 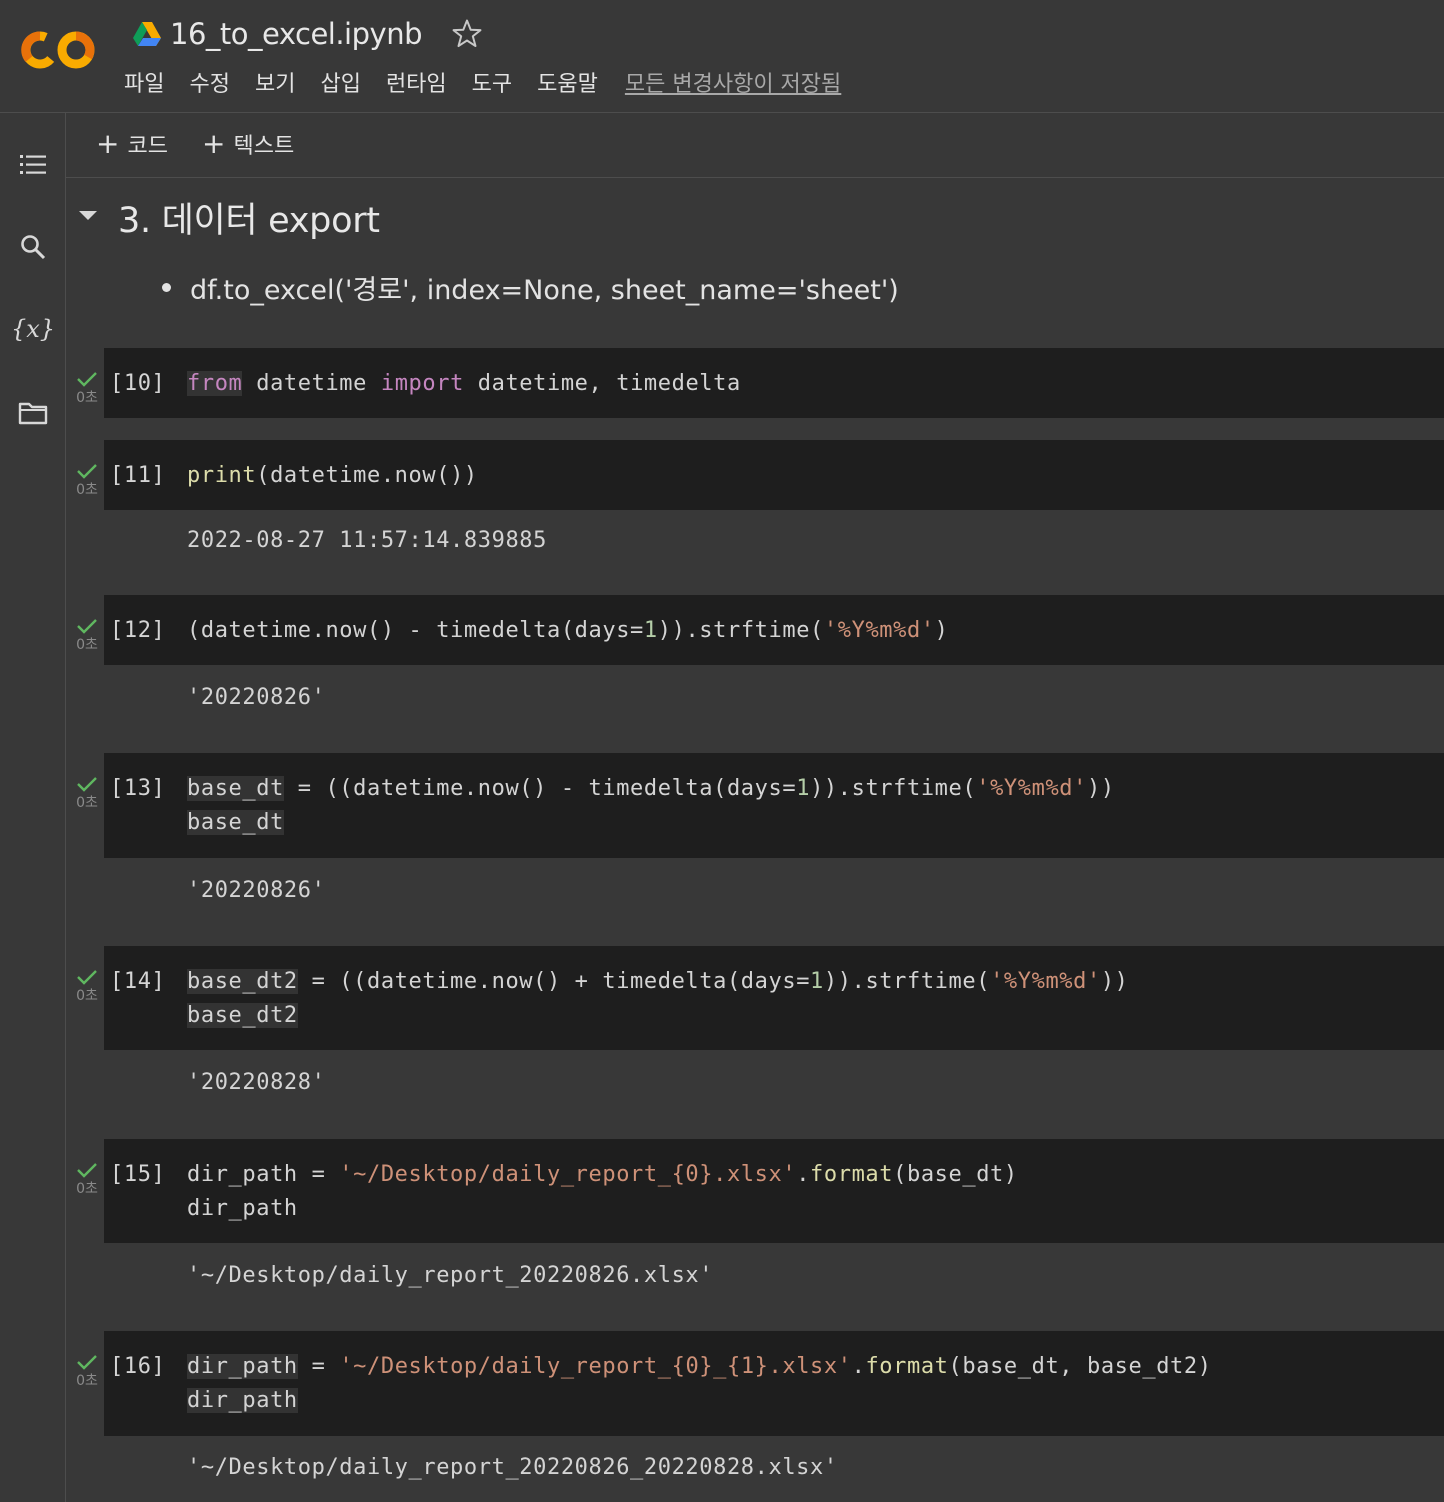 I want to click on menu-file: 파일, so click(x=144, y=82).